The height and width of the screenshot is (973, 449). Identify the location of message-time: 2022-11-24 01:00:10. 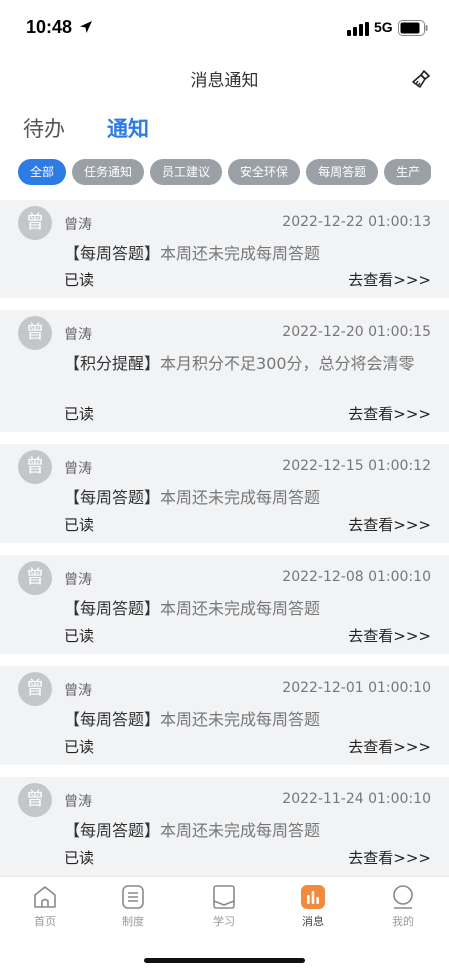
(356, 799).